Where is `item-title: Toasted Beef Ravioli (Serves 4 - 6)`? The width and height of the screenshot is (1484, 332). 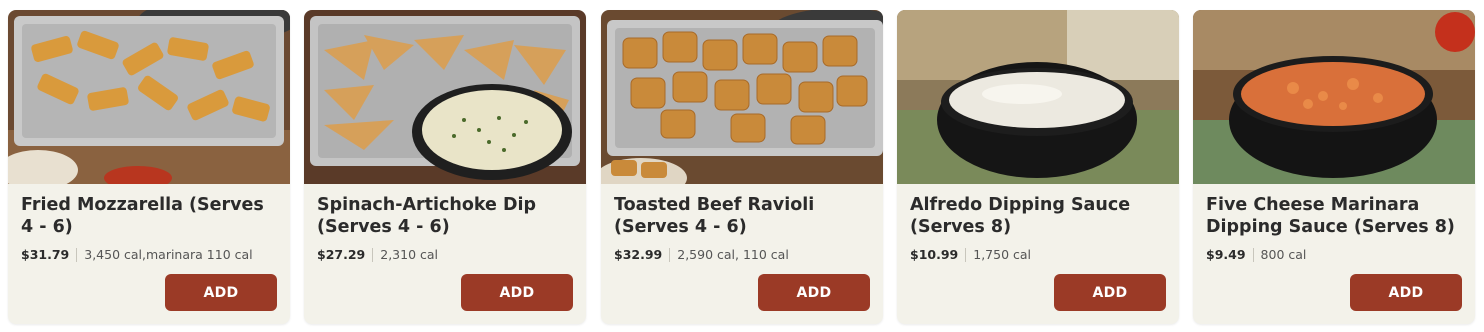 item-title: Toasted Beef Ravioli (Serves 4 - 6) is located at coordinates (714, 216).